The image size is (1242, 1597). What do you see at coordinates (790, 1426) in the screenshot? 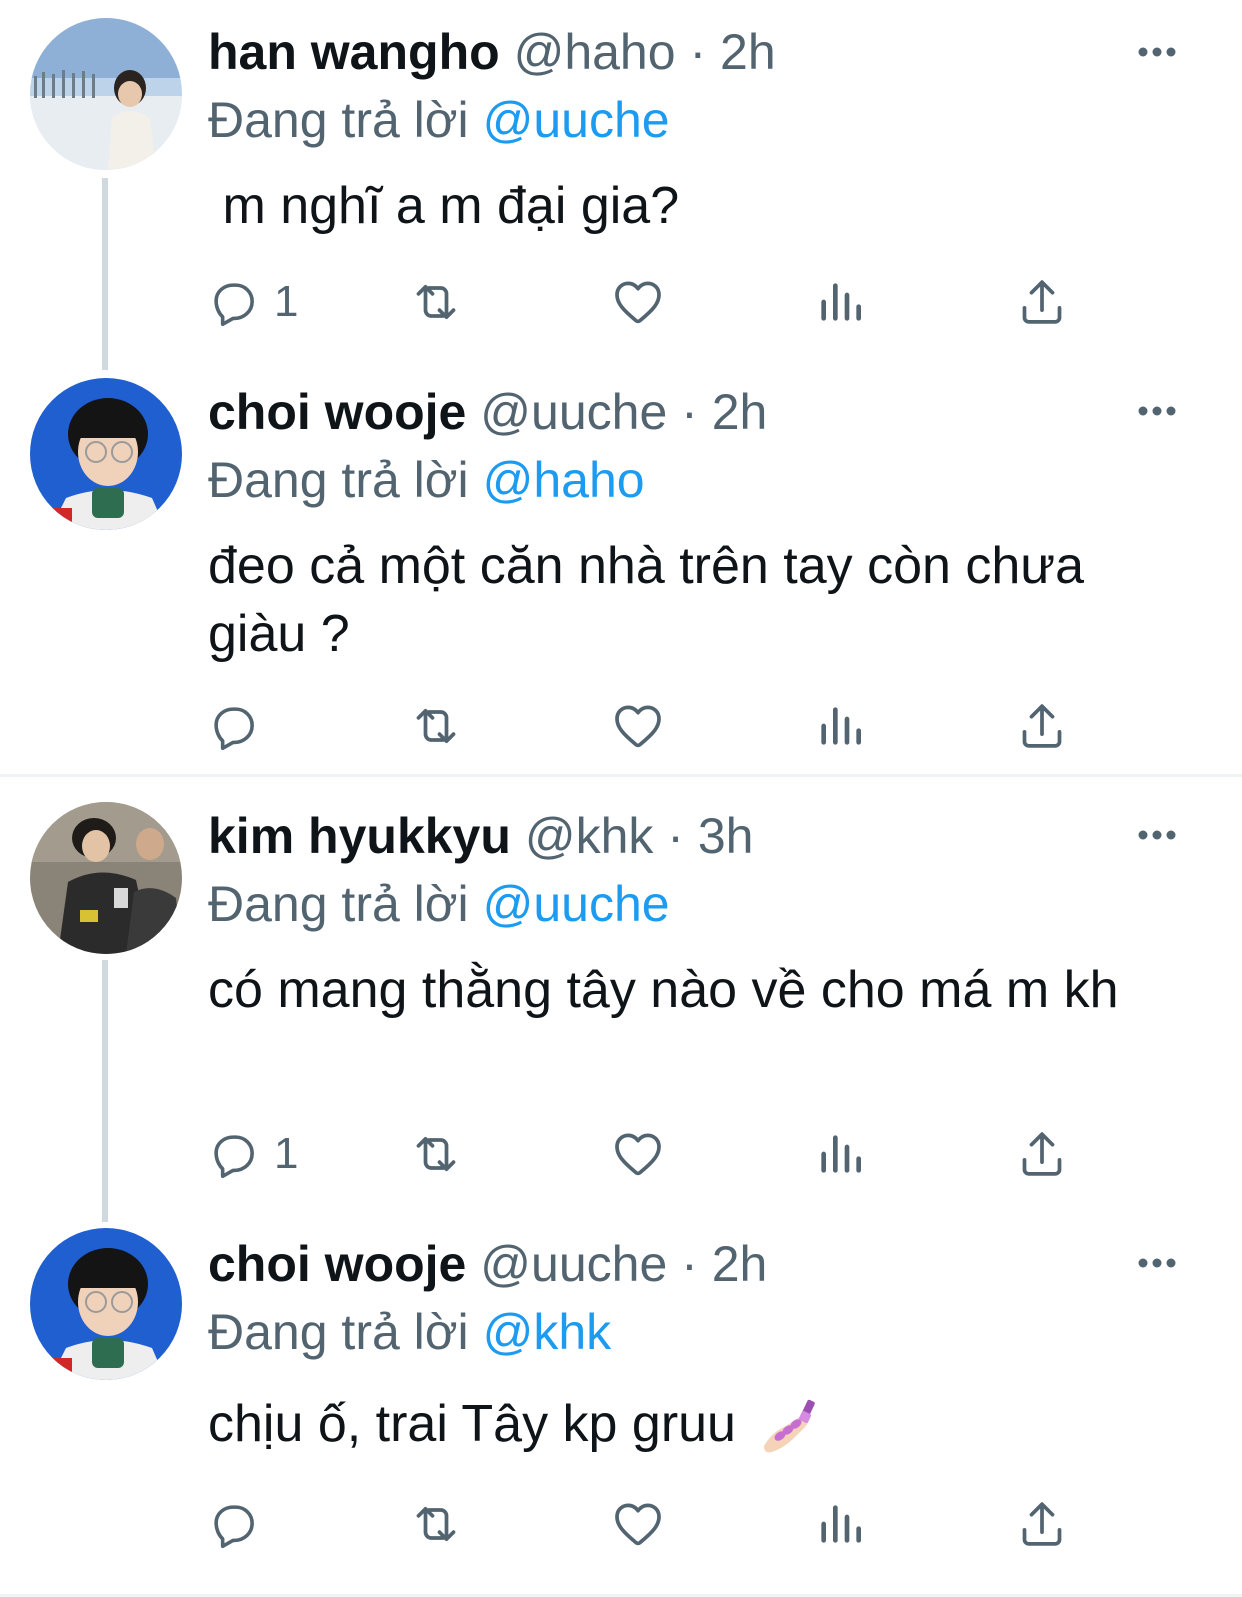
I see `nail-polish-emoji` at bounding box center [790, 1426].